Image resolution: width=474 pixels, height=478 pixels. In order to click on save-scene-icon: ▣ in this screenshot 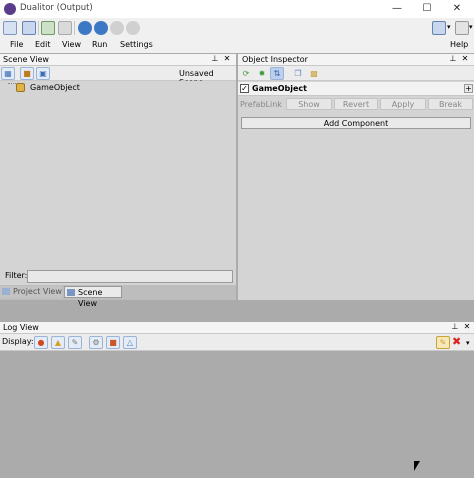, I will do `click(43, 73)`.